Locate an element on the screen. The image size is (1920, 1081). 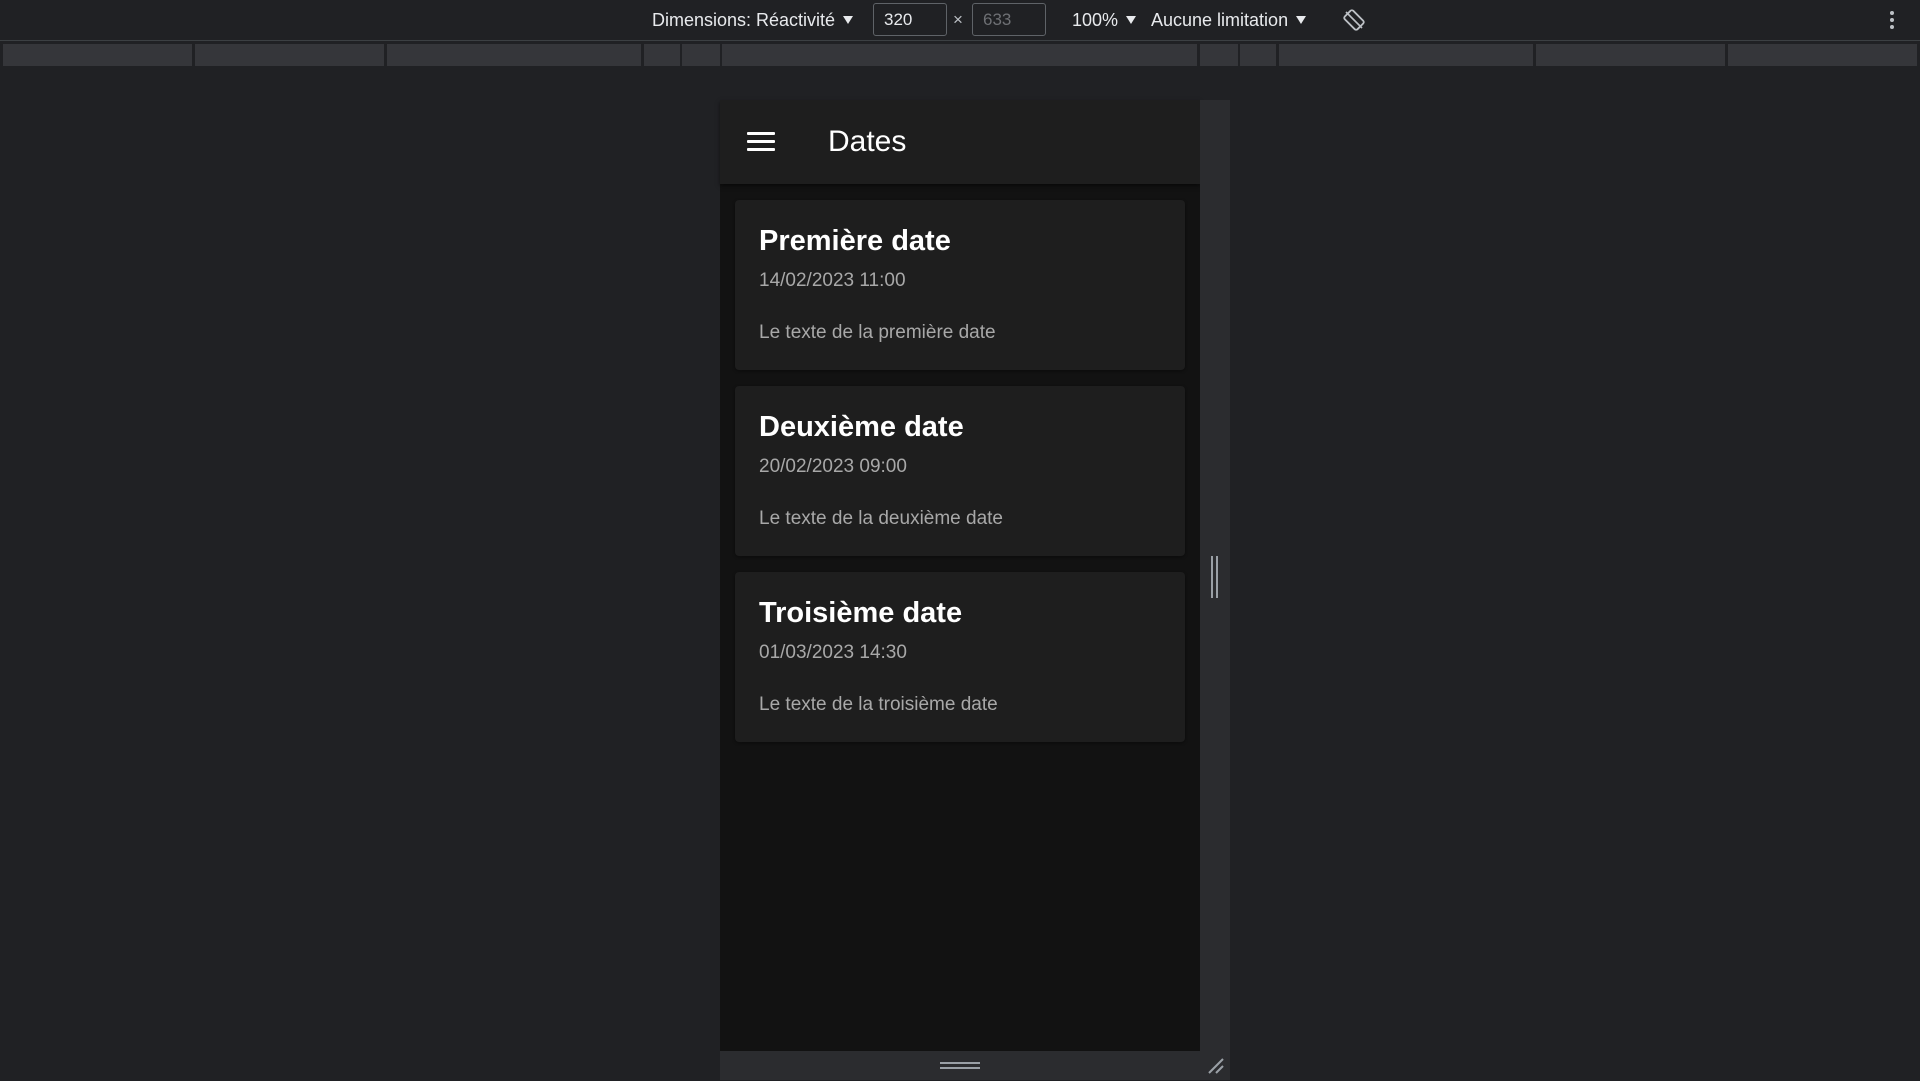
resize-handle-bottom-icon is located at coordinates (960, 1067).